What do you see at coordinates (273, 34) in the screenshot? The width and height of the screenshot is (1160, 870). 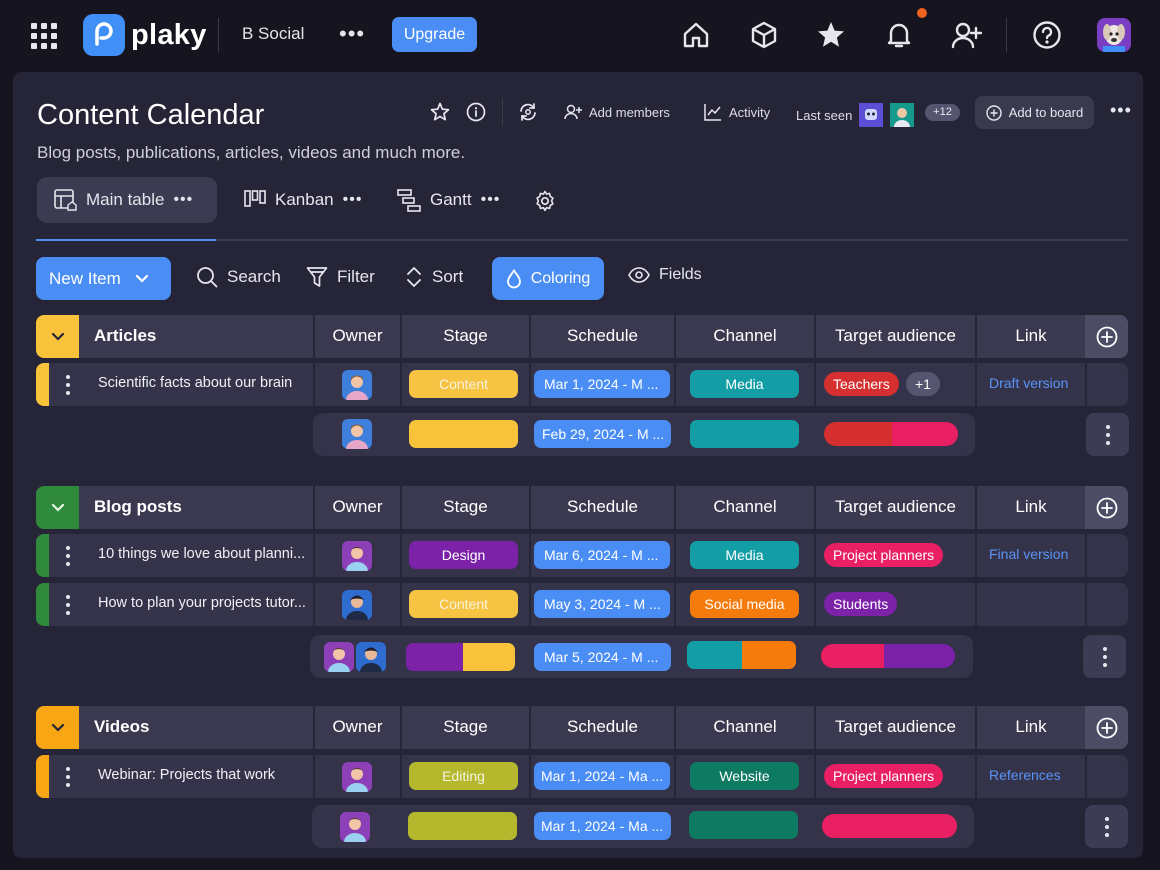 I see `workspace-name: B Social` at bounding box center [273, 34].